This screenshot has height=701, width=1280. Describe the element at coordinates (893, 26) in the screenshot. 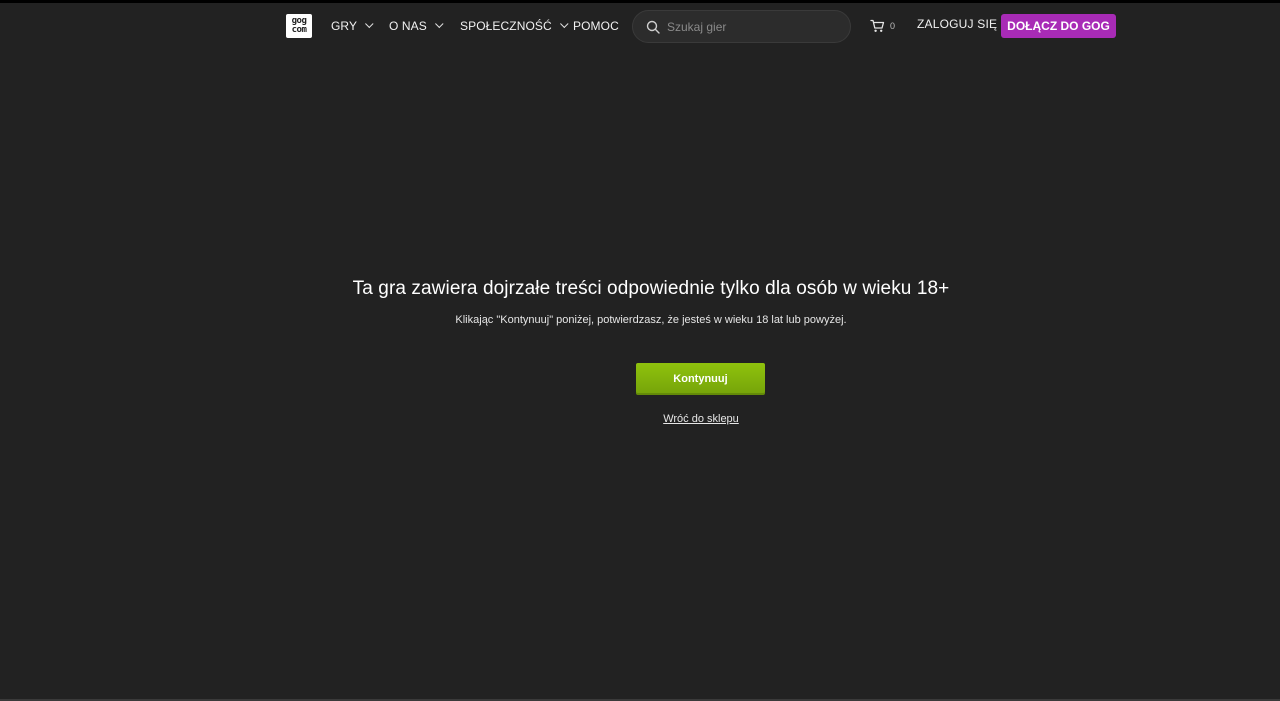

I see `cart-count: 0` at that location.